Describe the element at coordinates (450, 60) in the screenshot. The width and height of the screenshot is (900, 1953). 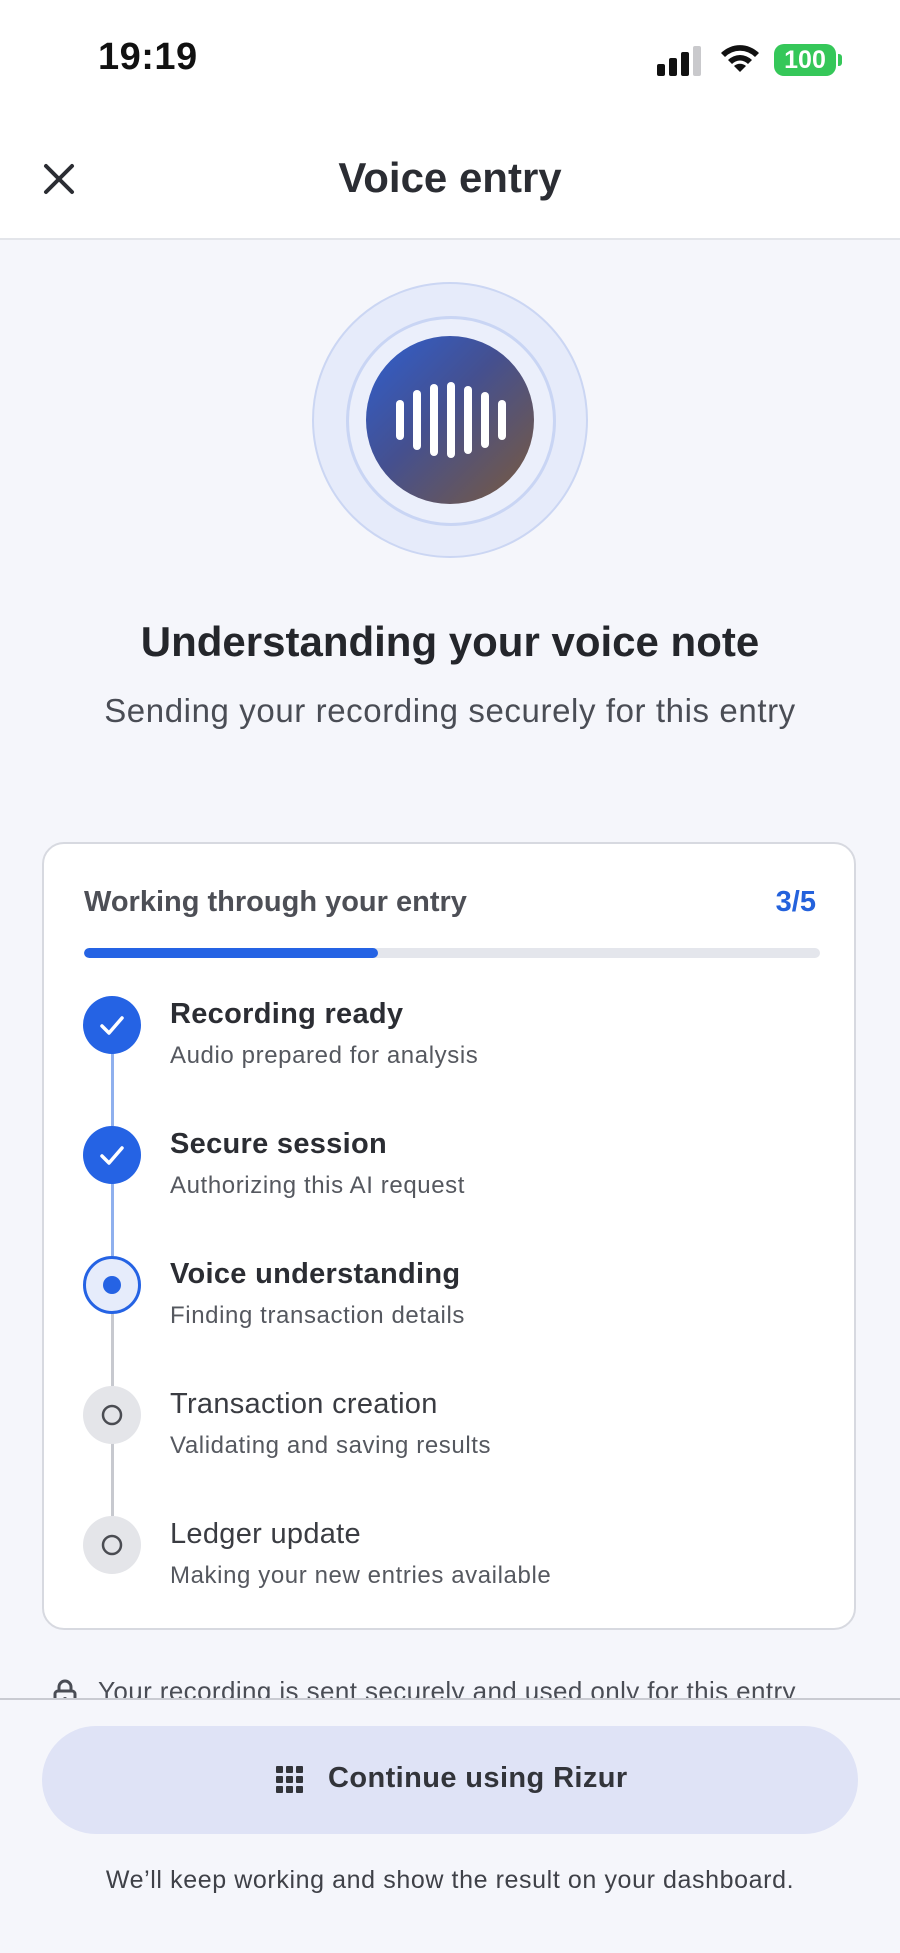
I see `status-bar: 19:19 100` at that location.